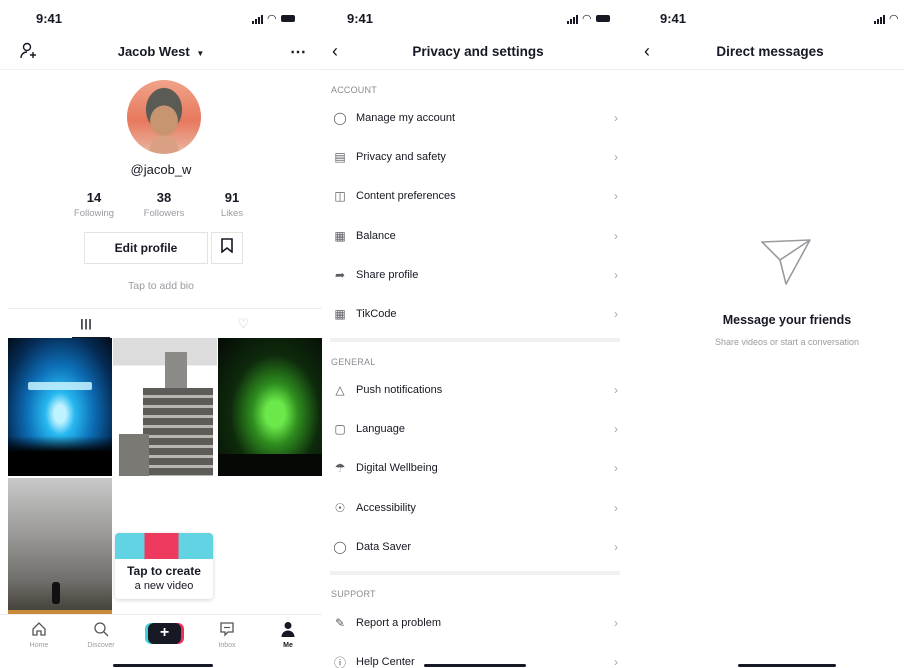 The height and width of the screenshot is (668, 904). I want to click on data-saver-icon: ◯, so click(340, 547).